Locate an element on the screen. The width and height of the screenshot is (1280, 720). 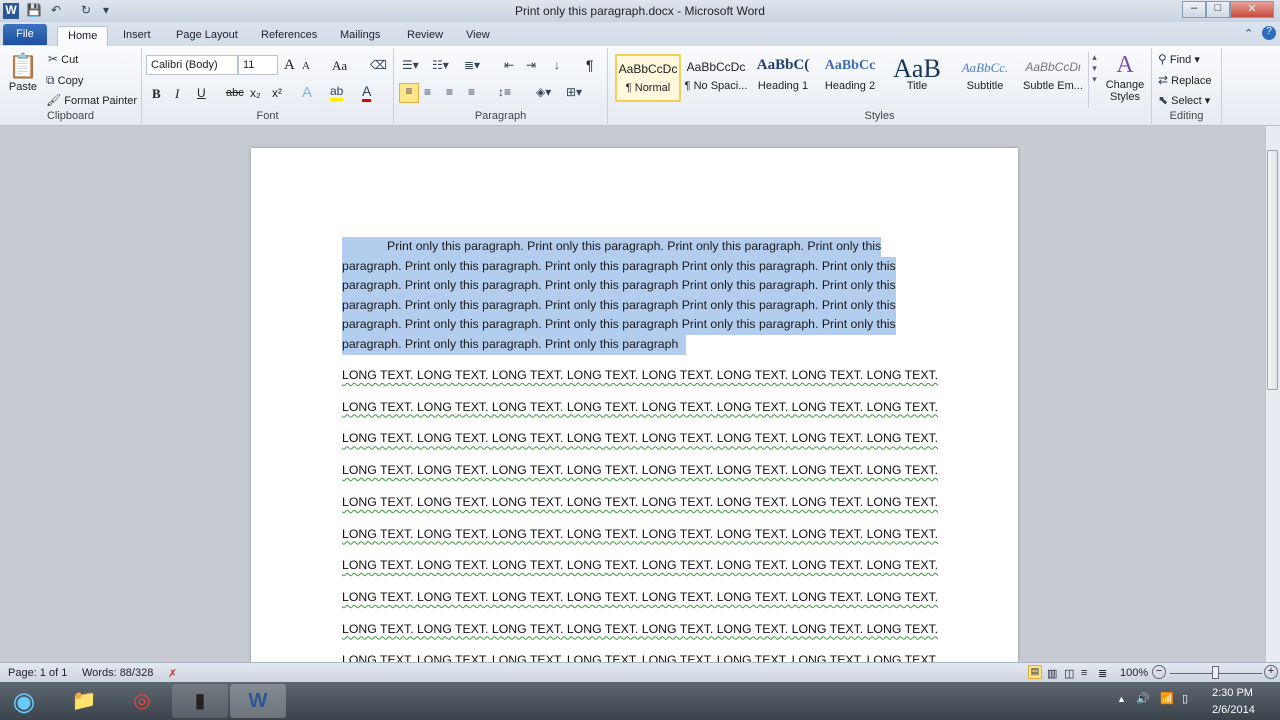
subscript-button: x₂ is located at coordinates (255, 93).